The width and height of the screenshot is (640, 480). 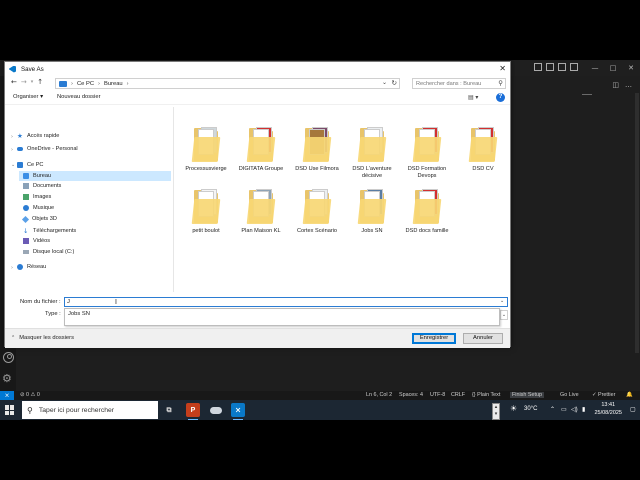 What do you see at coordinates (173, 199) in the screenshot?
I see `pane-divider` at bounding box center [173, 199].